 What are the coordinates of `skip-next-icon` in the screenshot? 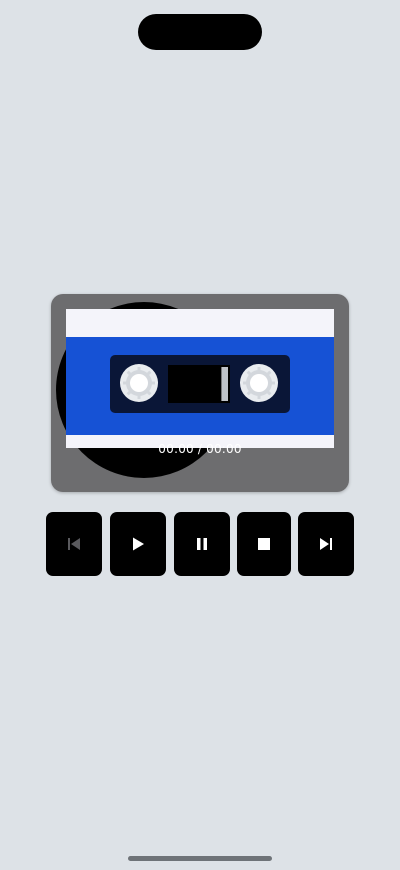 It's located at (326, 544).